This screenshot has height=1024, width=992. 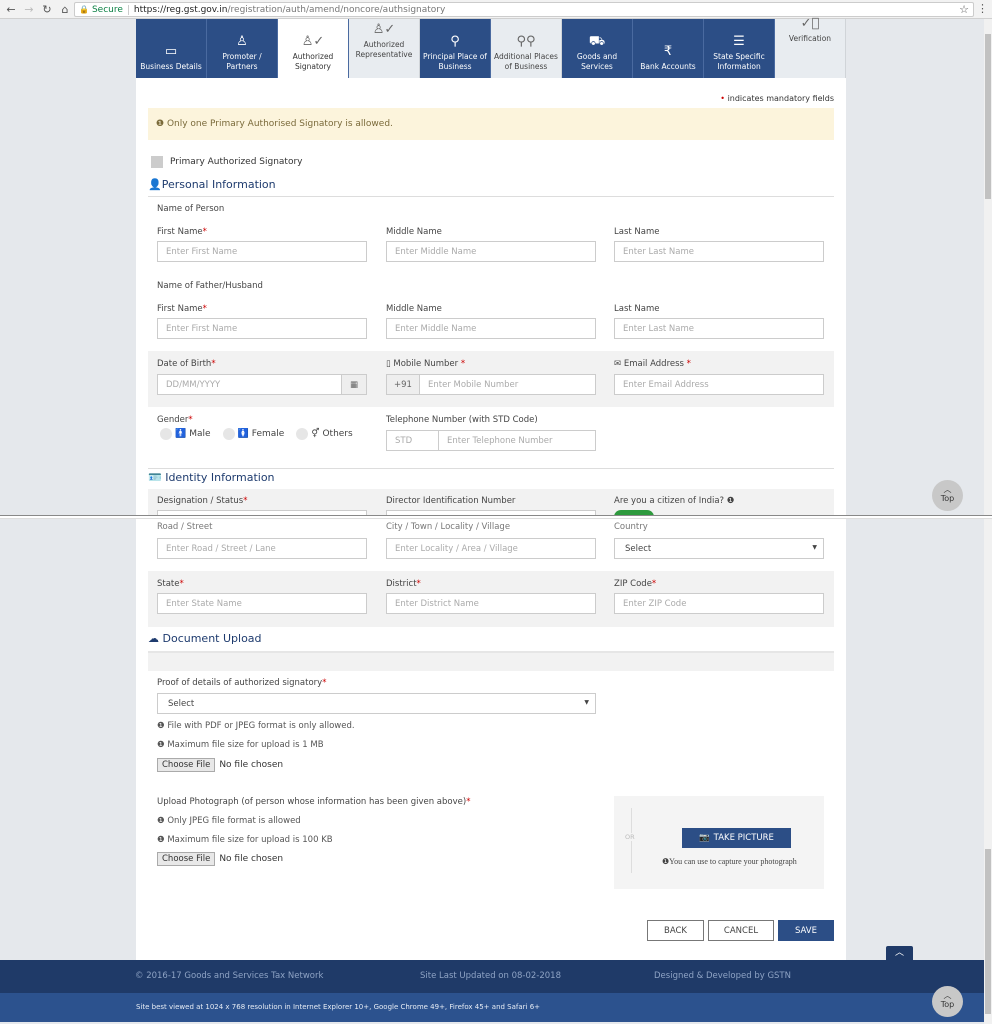 What do you see at coordinates (526, 48) in the screenshot?
I see `tab-additional-places: ⚲⚲ Additional Places of Business` at bounding box center [526, 48].